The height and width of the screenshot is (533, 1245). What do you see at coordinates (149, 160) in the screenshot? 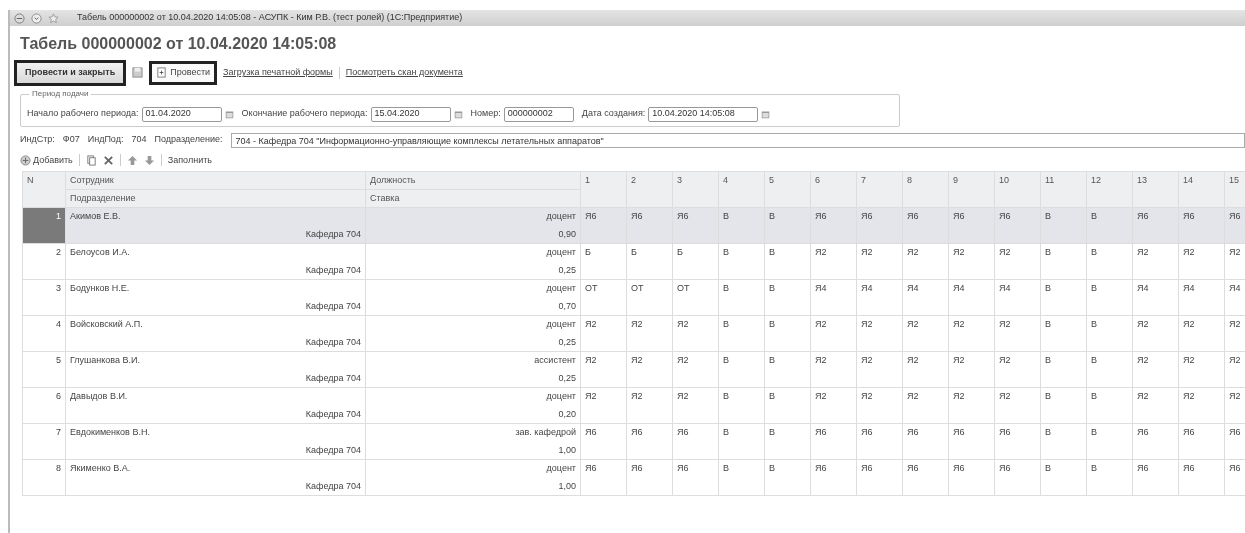
I see `move-down-icon` at bounding box center [149, 160].